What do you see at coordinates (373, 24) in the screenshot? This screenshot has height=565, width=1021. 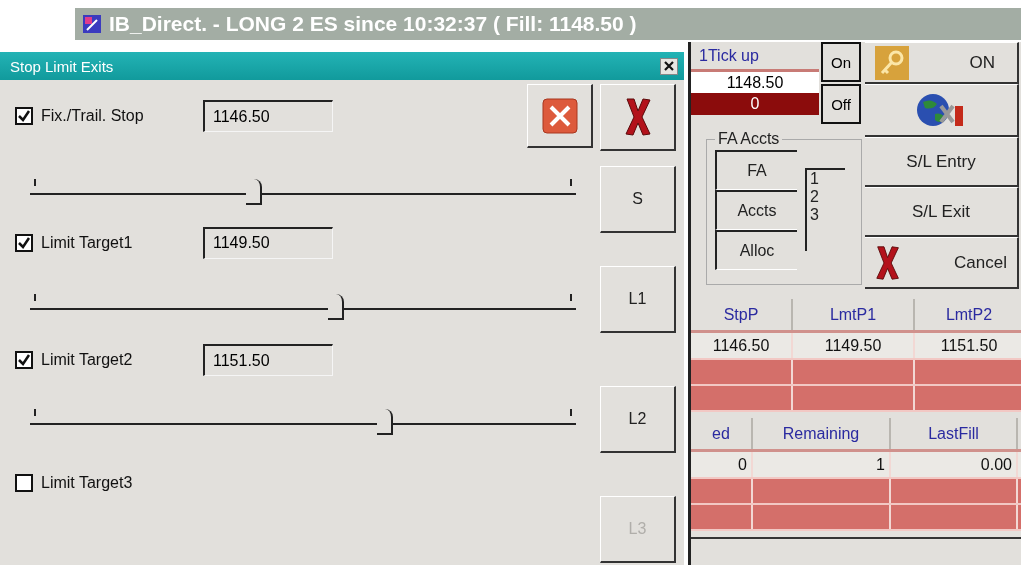 I see `window-title: IB_Direct. - LONG 2 ES since 10:32:37 ( Fill: 1148.50 )` at bounding box center [373, 24].